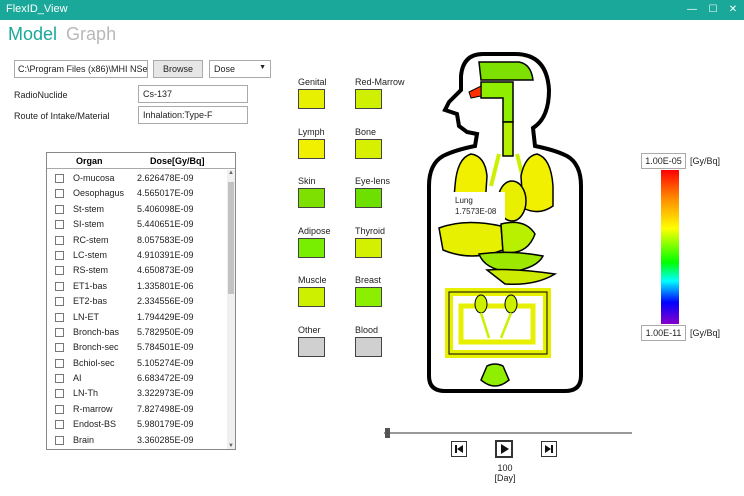  What do you see at coordinates (136, 378) in the screenshot?
I see `table-row: AI 6.683472E-09` at bounding box center [136, 378].